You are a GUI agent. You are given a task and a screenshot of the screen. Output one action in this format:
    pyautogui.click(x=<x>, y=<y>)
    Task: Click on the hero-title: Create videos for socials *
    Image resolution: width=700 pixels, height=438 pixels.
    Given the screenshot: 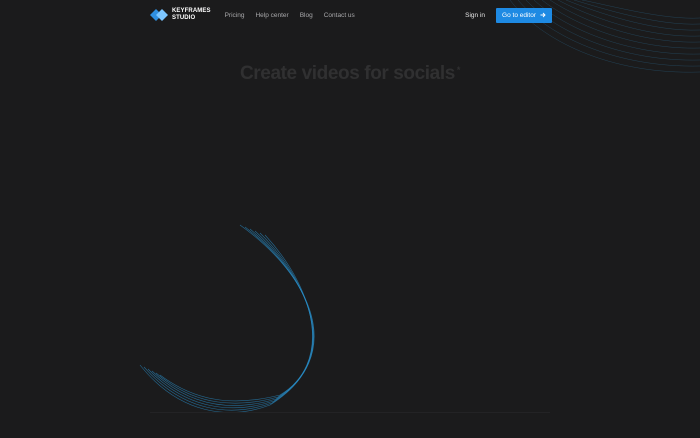 What is the action you would take?
    pyautogui.click(x=350, y=74)
    